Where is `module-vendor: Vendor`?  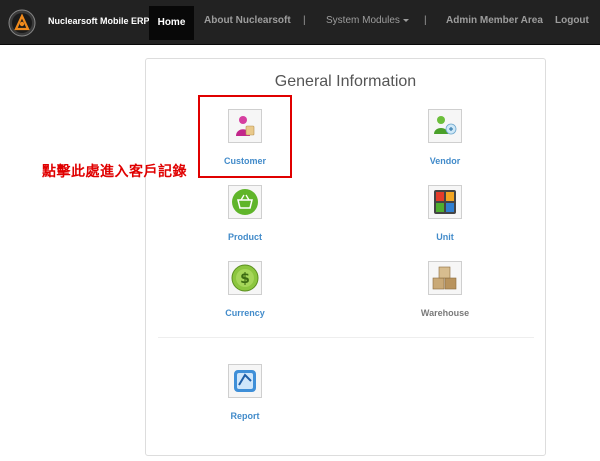 module-vendor: Vendor is located at coordinates (445, 137).